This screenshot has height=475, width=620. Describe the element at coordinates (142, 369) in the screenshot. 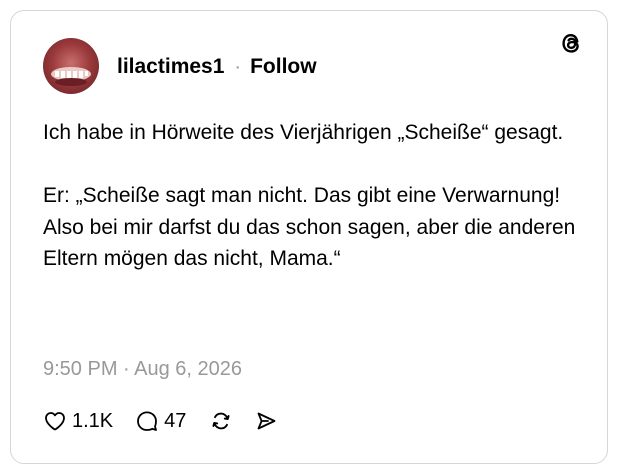

I see `post-timestamp: 9:50 PM · Aug 6, 2026` at that location.